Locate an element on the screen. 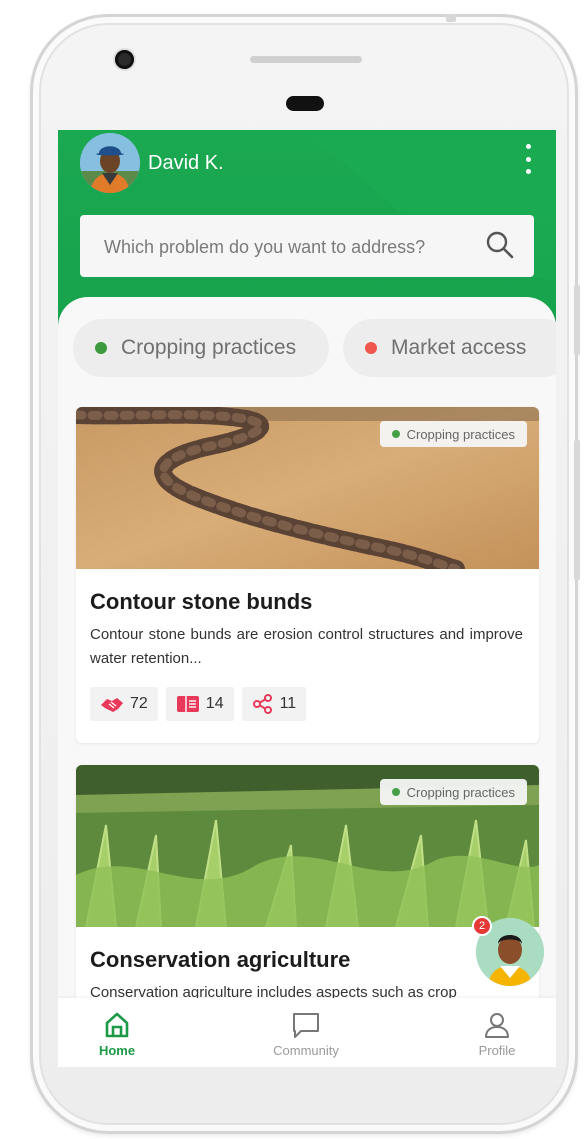 The height and width of the screenshot is (1139, 588). nav-label-home: Home is located at coordinates (117, 1050).